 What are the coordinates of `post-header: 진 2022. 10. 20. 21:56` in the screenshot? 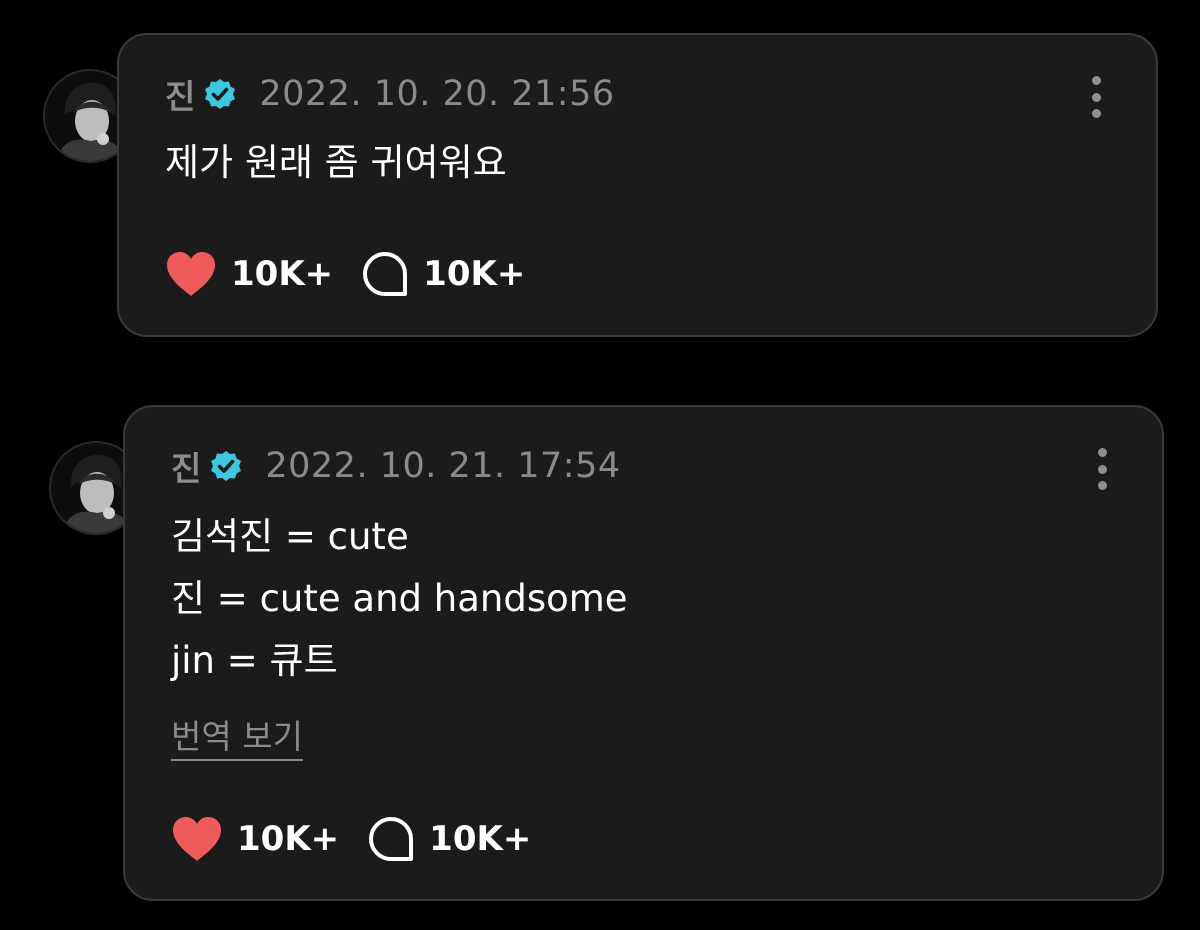 It's located at (390, 94).